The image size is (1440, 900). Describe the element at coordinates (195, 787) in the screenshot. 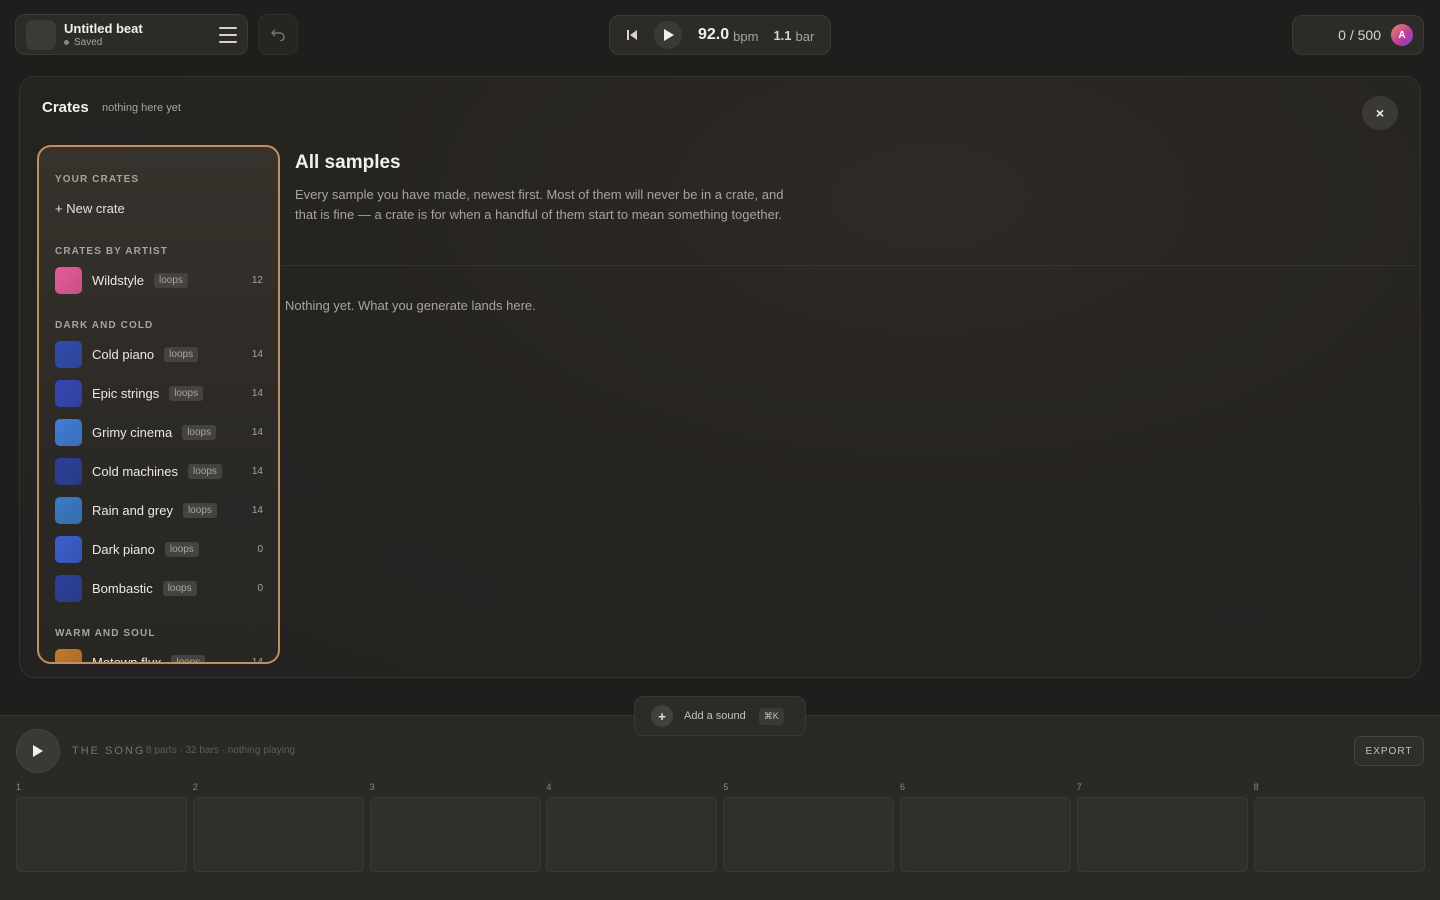

I see `part-number: 2` at that location.